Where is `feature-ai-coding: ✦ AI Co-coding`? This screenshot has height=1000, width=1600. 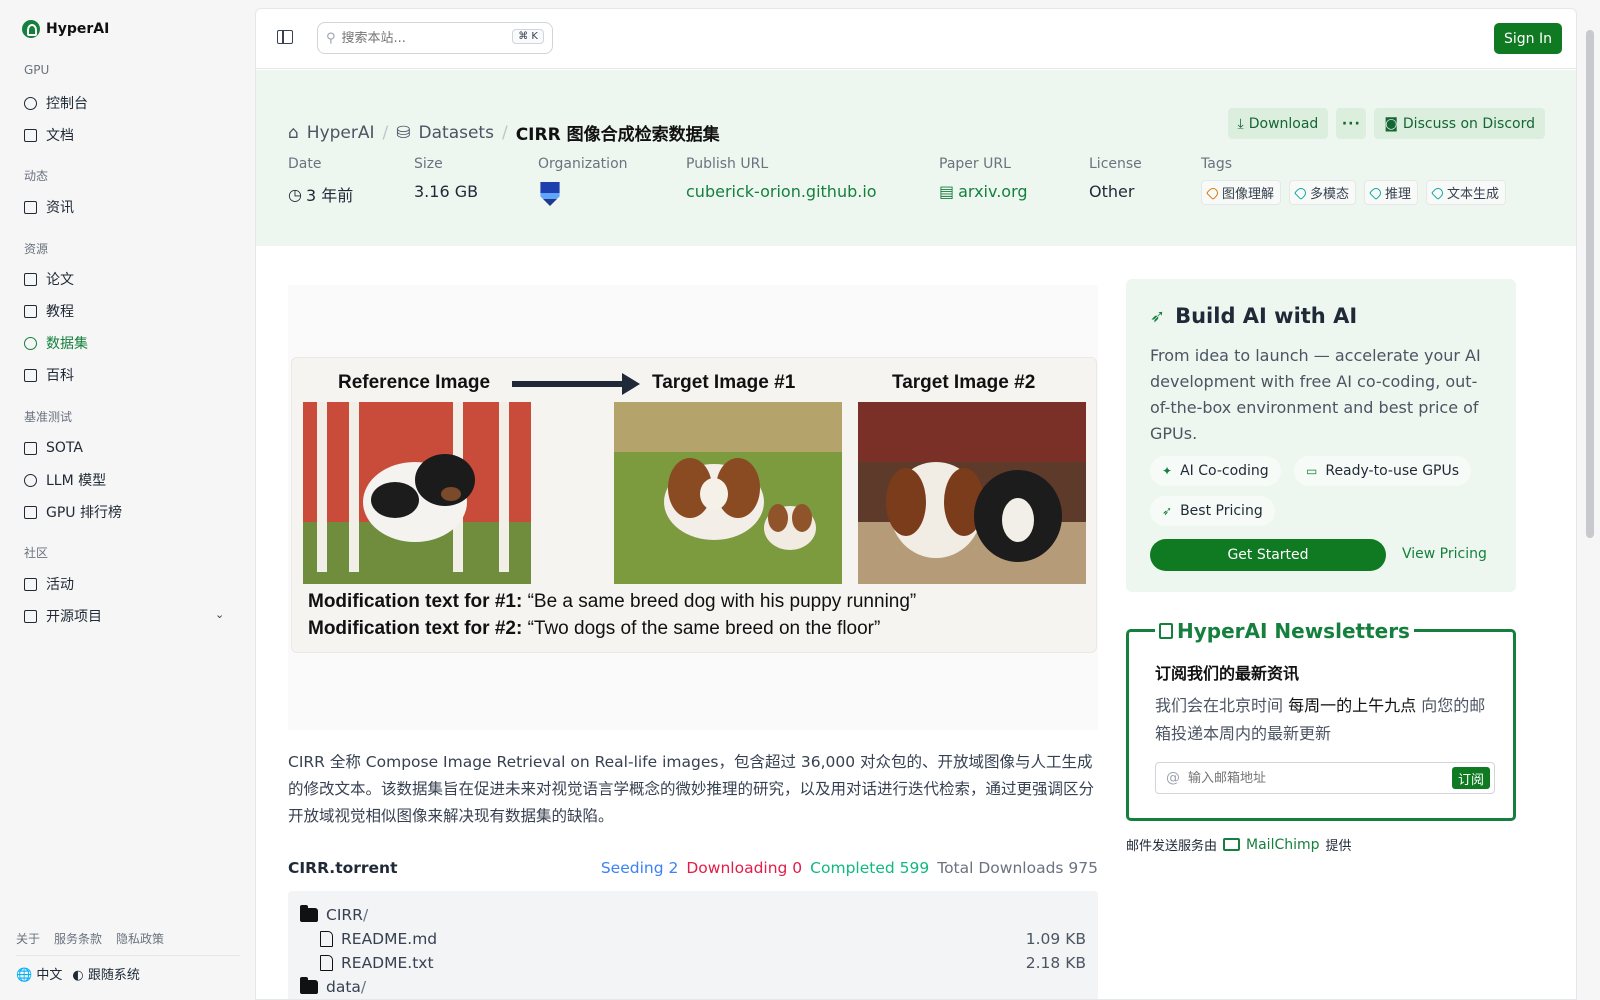
feature-ai-coding: ✦ AI Co-coding is located at coordinates (1215, 471).